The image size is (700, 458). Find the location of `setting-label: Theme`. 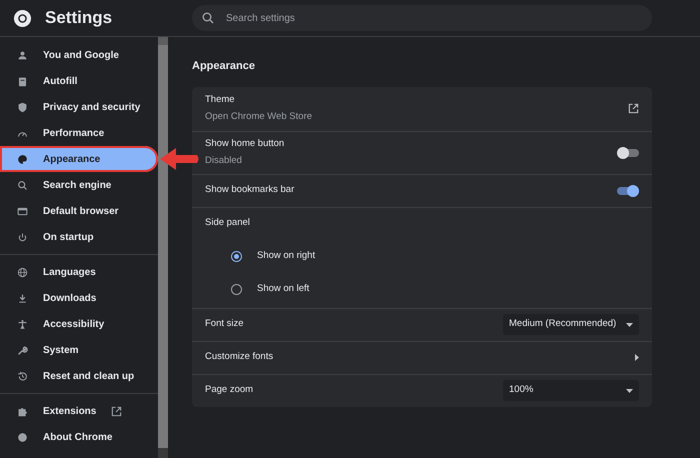

setting-label: Theme is located at coordinates (220, 99).